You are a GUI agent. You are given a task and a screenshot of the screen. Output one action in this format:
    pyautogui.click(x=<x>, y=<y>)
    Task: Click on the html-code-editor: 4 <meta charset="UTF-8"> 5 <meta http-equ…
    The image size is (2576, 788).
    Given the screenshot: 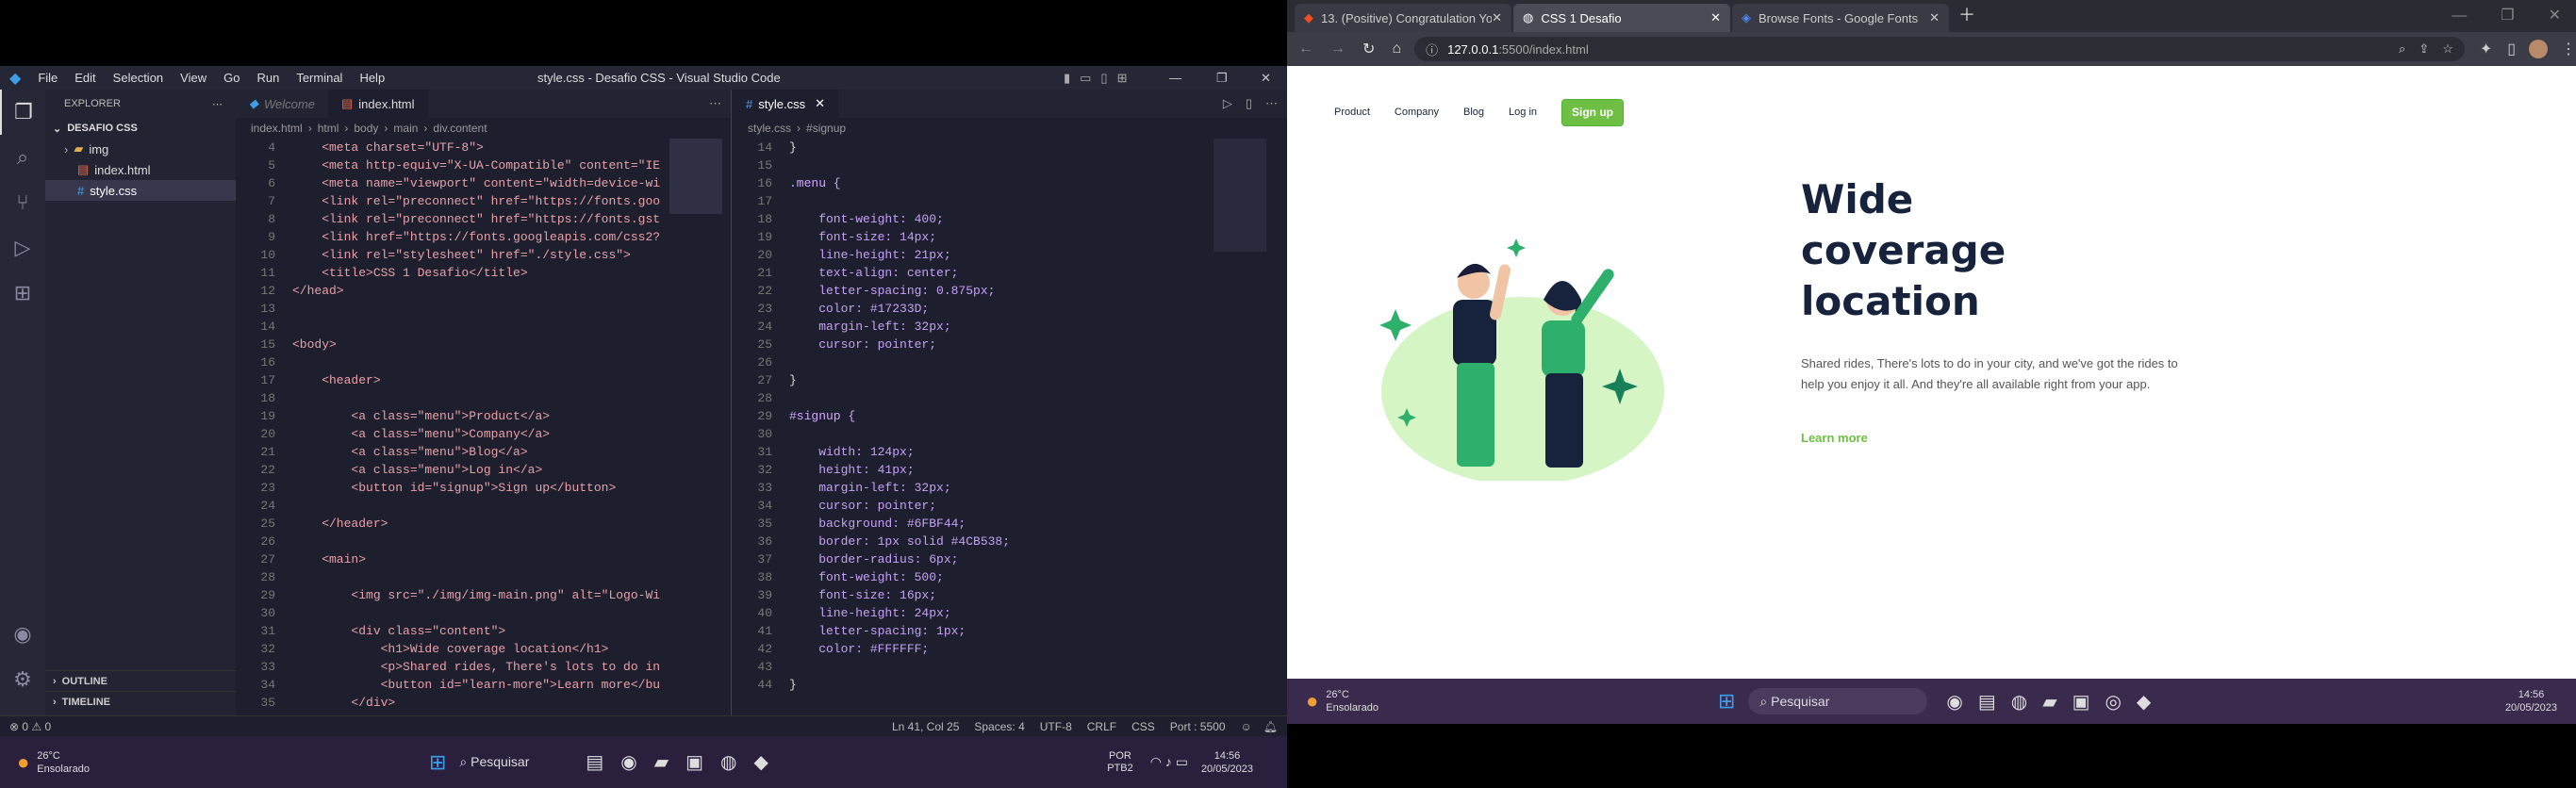 What is the action you would take?
    pyautogui.click(x=448, y=427)
    